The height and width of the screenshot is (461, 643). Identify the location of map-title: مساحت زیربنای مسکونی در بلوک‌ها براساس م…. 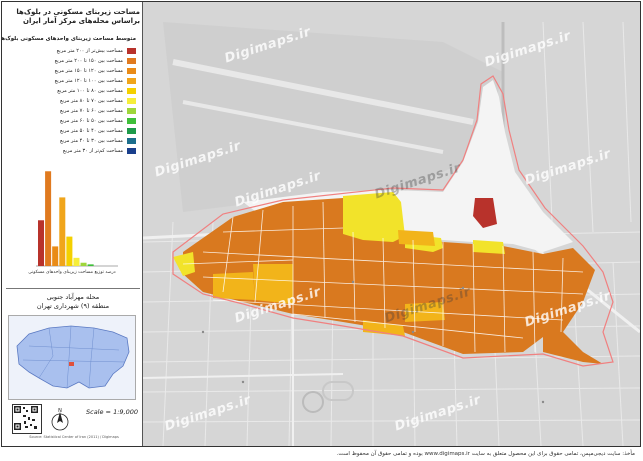
(73, 17).